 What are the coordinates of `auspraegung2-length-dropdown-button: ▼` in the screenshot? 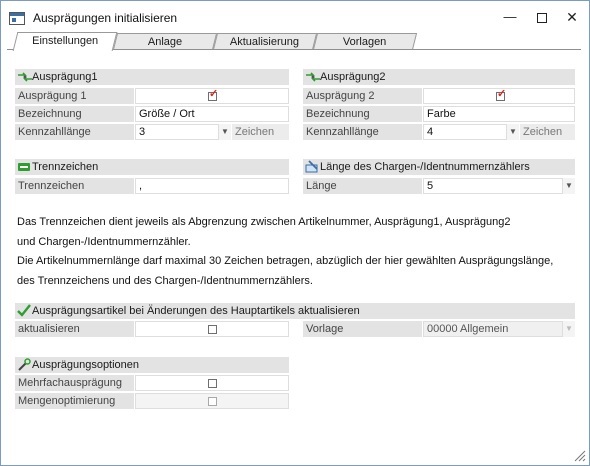 It's located at (513, 132).